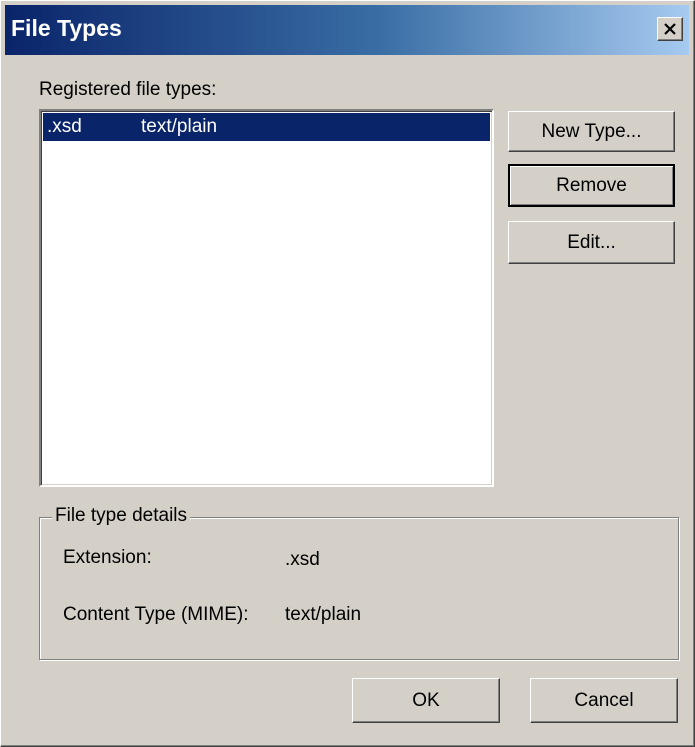  What do you see at coordinates (121, 516) in the screenshot?
I see `group-title: File type details` at bounding box center [121, 516].